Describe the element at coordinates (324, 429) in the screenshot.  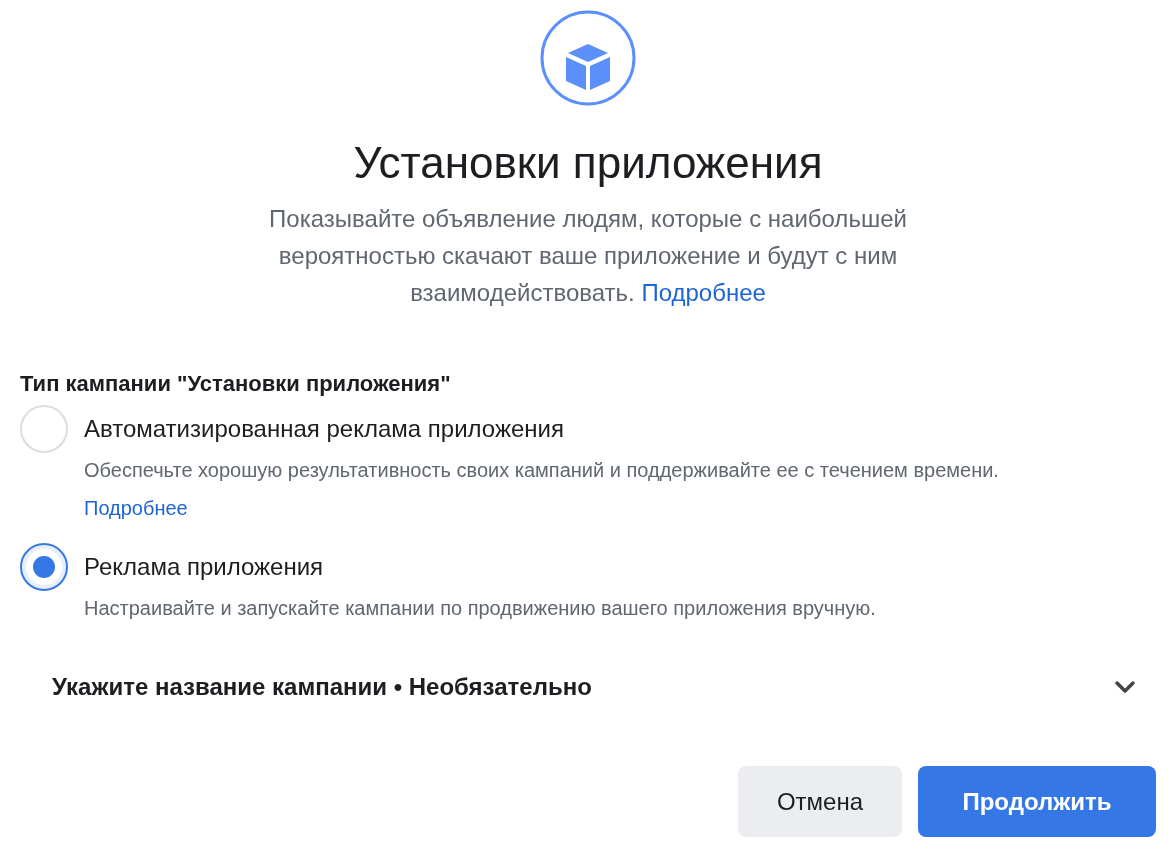
I see `option-title: Автоматизированная реклама приложения` at that location.